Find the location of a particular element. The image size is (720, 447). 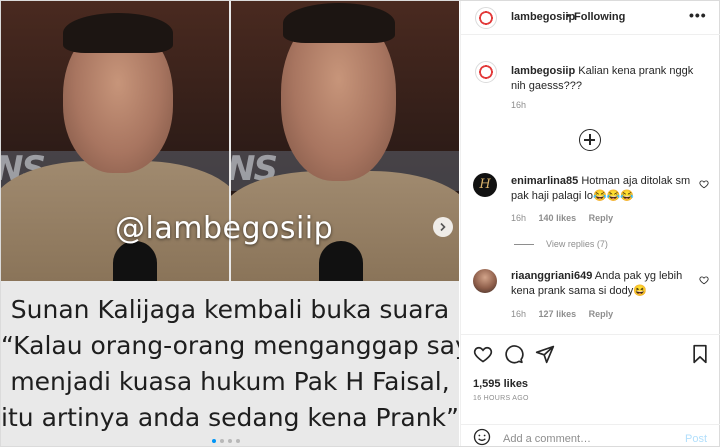

like-heart-icon is located at coordinates (483, 354).